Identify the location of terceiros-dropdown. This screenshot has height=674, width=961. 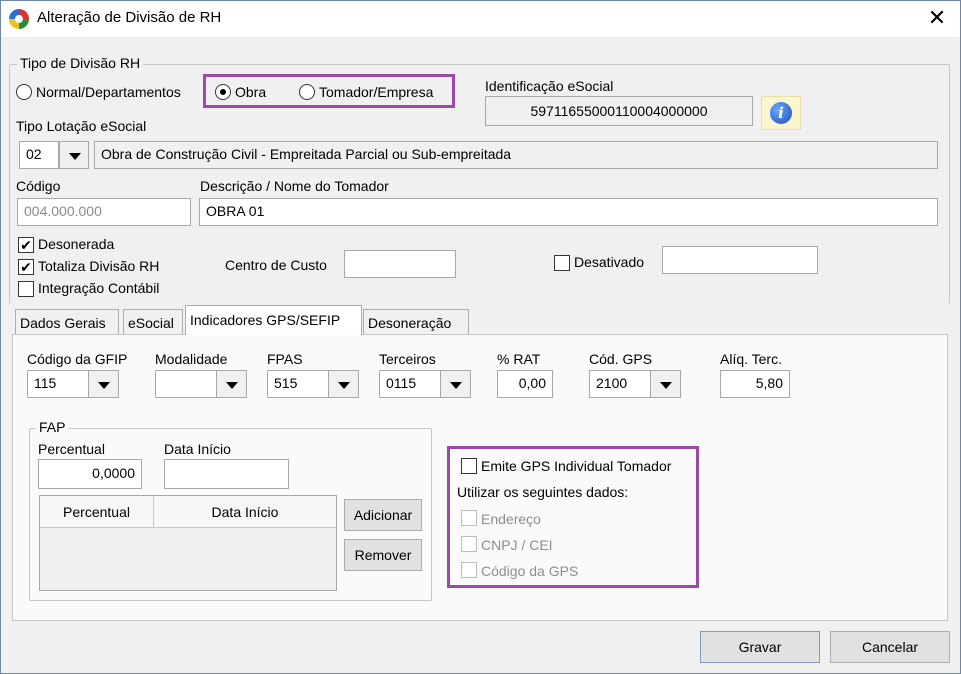
(456, 384).